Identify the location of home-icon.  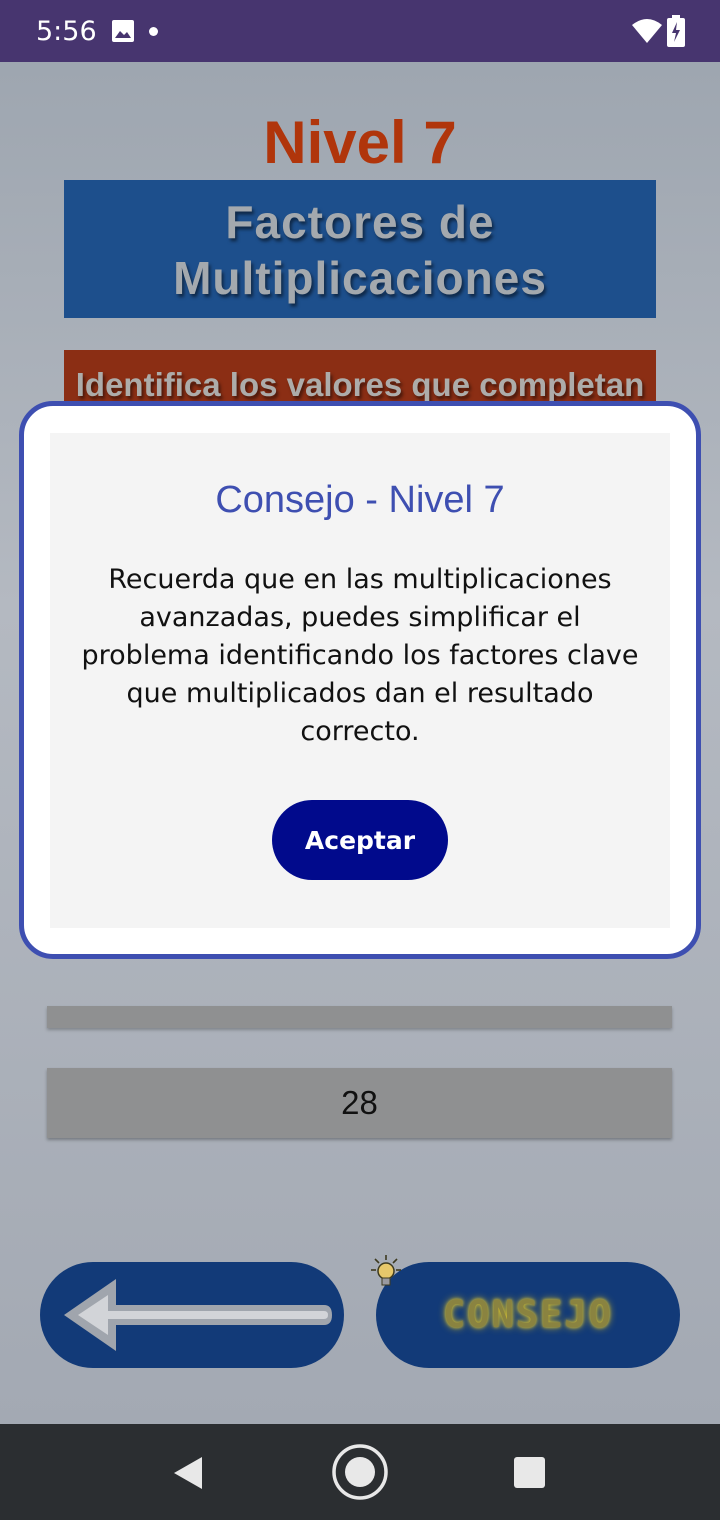
(360, 1474).